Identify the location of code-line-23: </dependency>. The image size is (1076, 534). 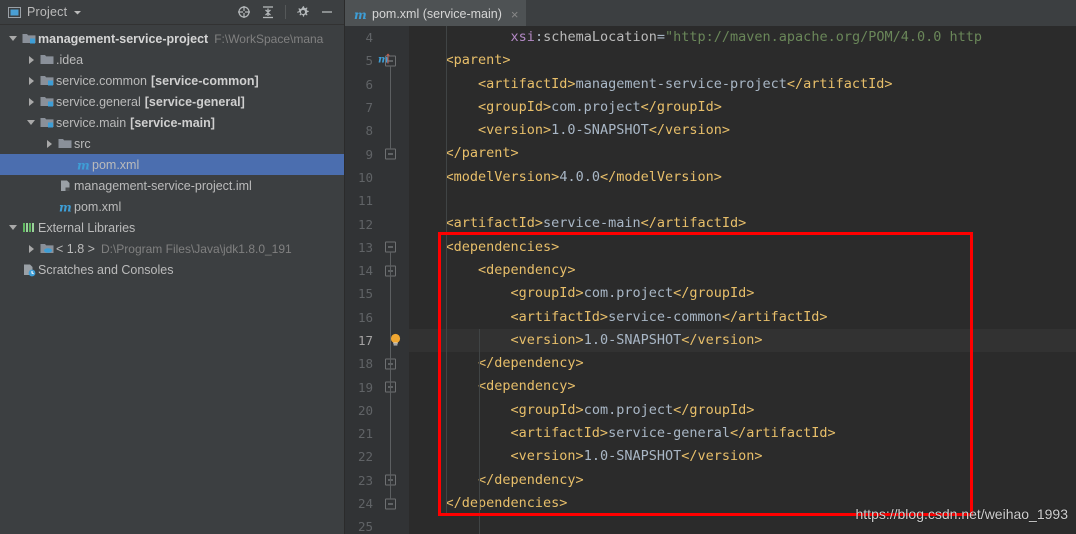
(742, 480).